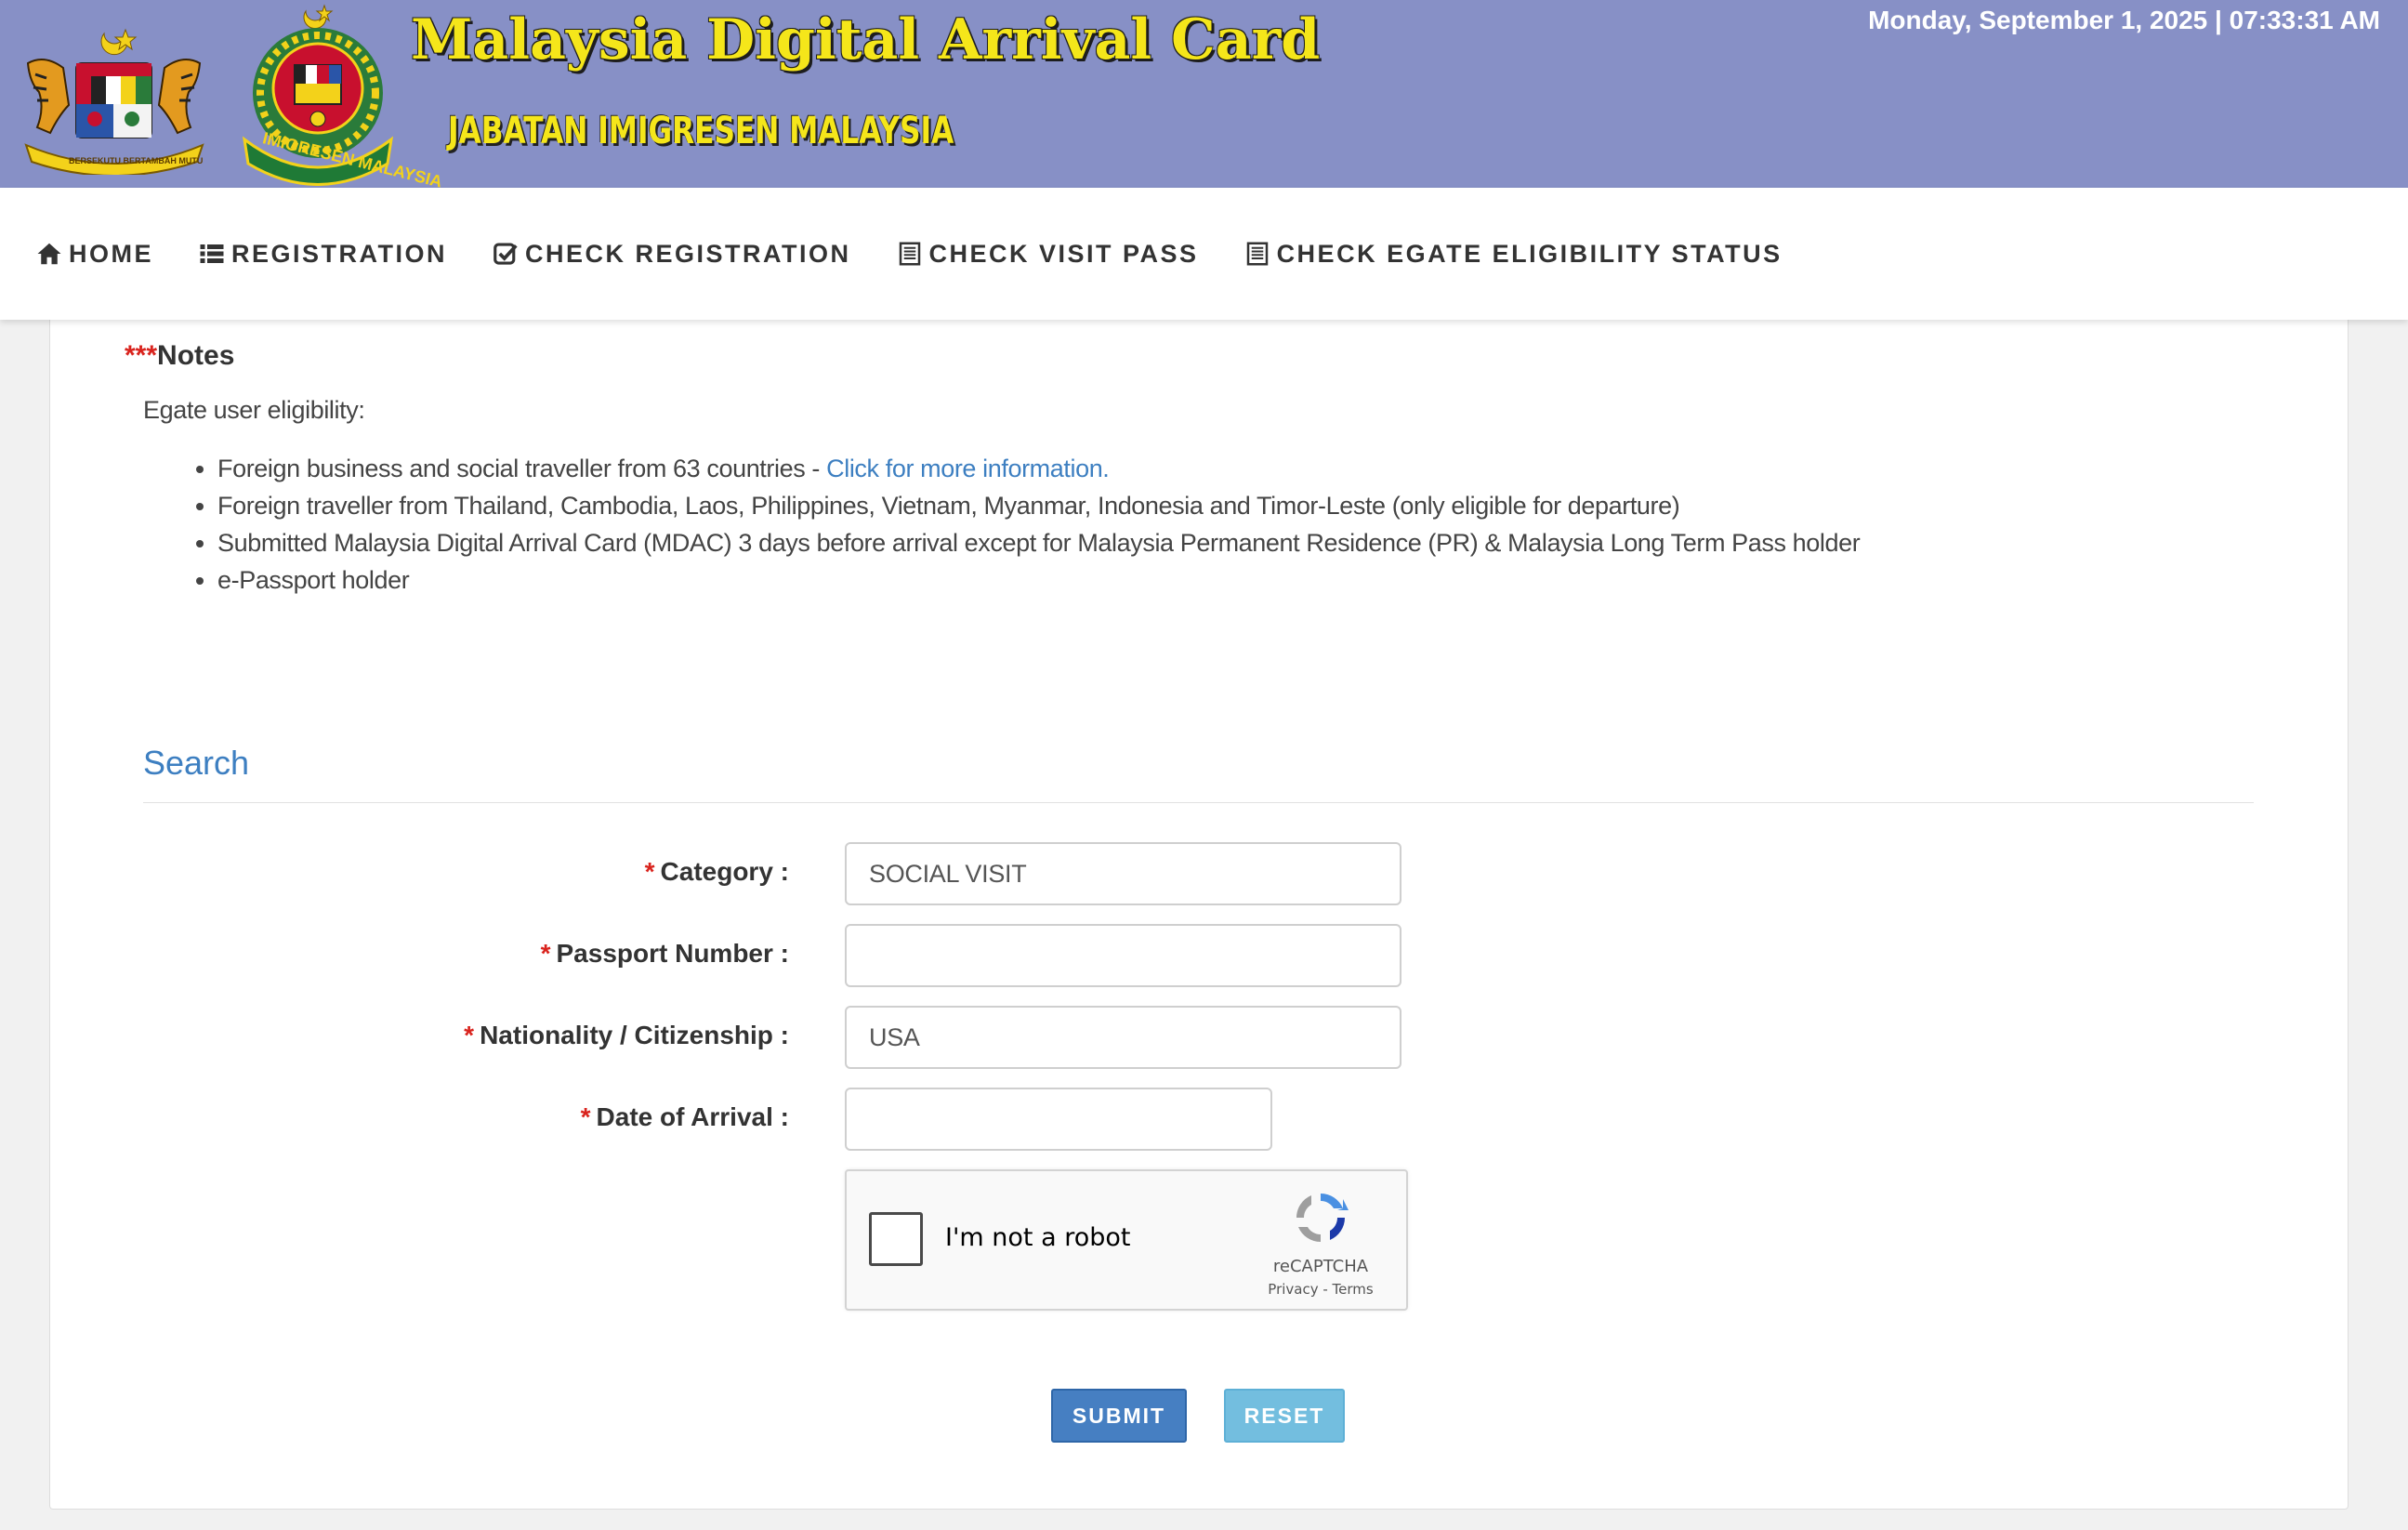 The height and width of the screenshot is (1530, 2408). Describe the element at coordinates (1038, 1237) in the screenshot. I see `recaptcha-label: I'm not a robot` at that location.